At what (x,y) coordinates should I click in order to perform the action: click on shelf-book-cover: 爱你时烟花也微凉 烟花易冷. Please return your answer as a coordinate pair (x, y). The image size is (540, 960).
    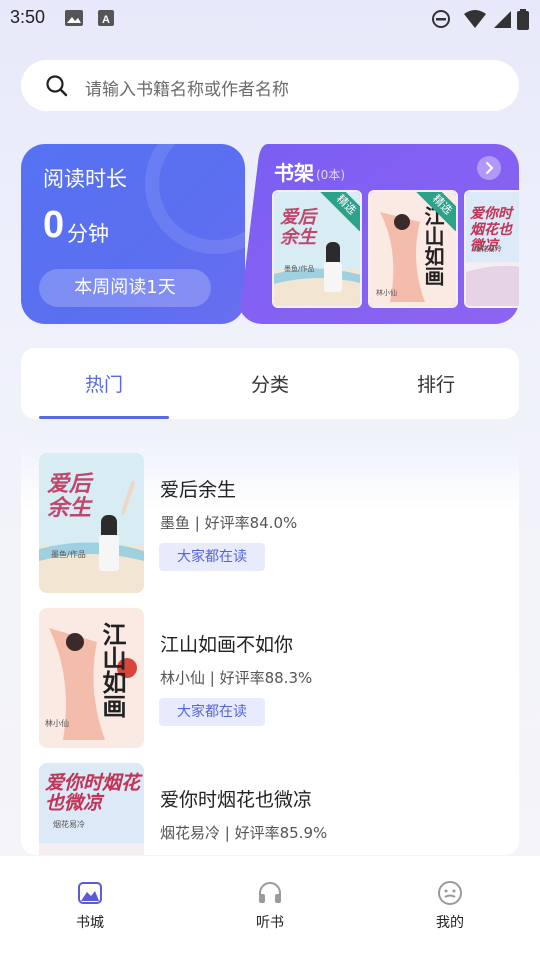
    Looking at the image, I should click on (491, 249).